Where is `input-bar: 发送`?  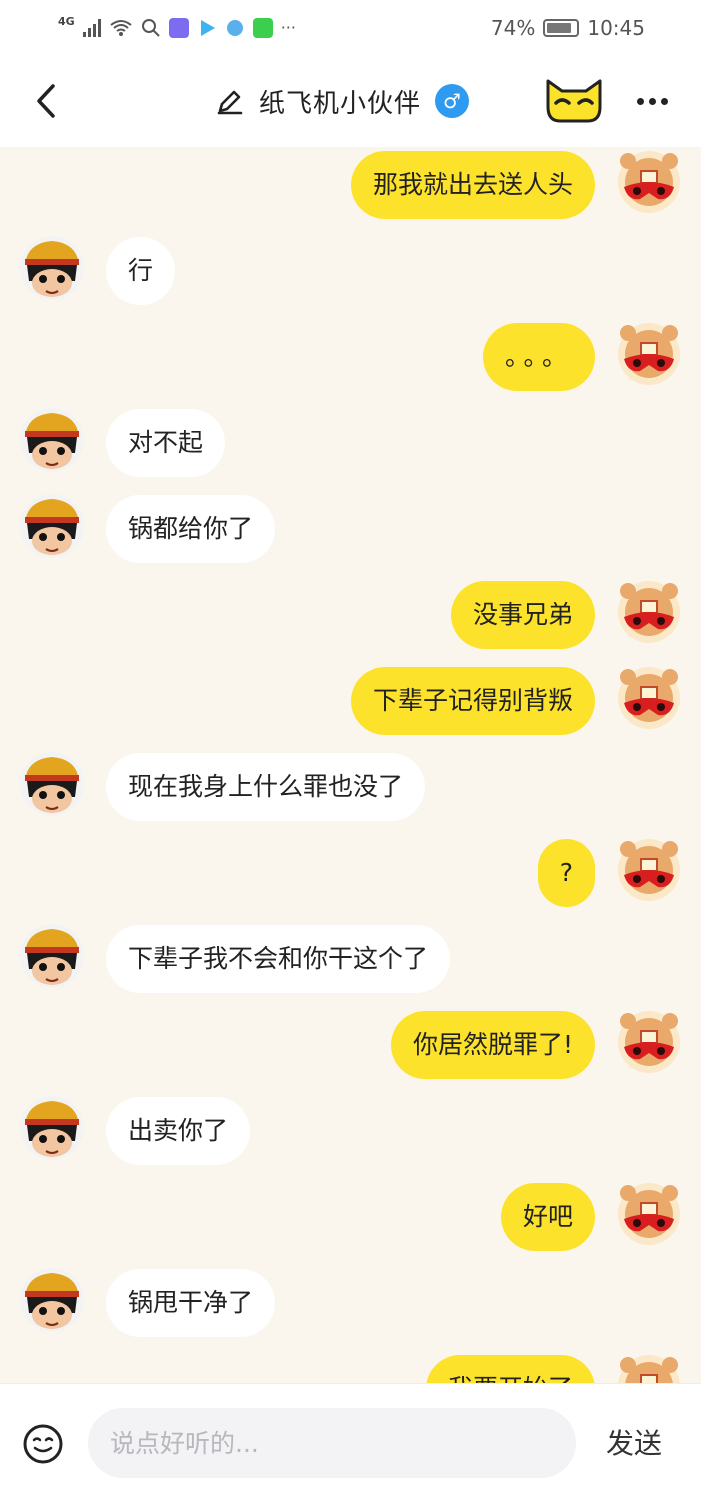 input-bar: 发送 is located at coordinates (350, 1441).